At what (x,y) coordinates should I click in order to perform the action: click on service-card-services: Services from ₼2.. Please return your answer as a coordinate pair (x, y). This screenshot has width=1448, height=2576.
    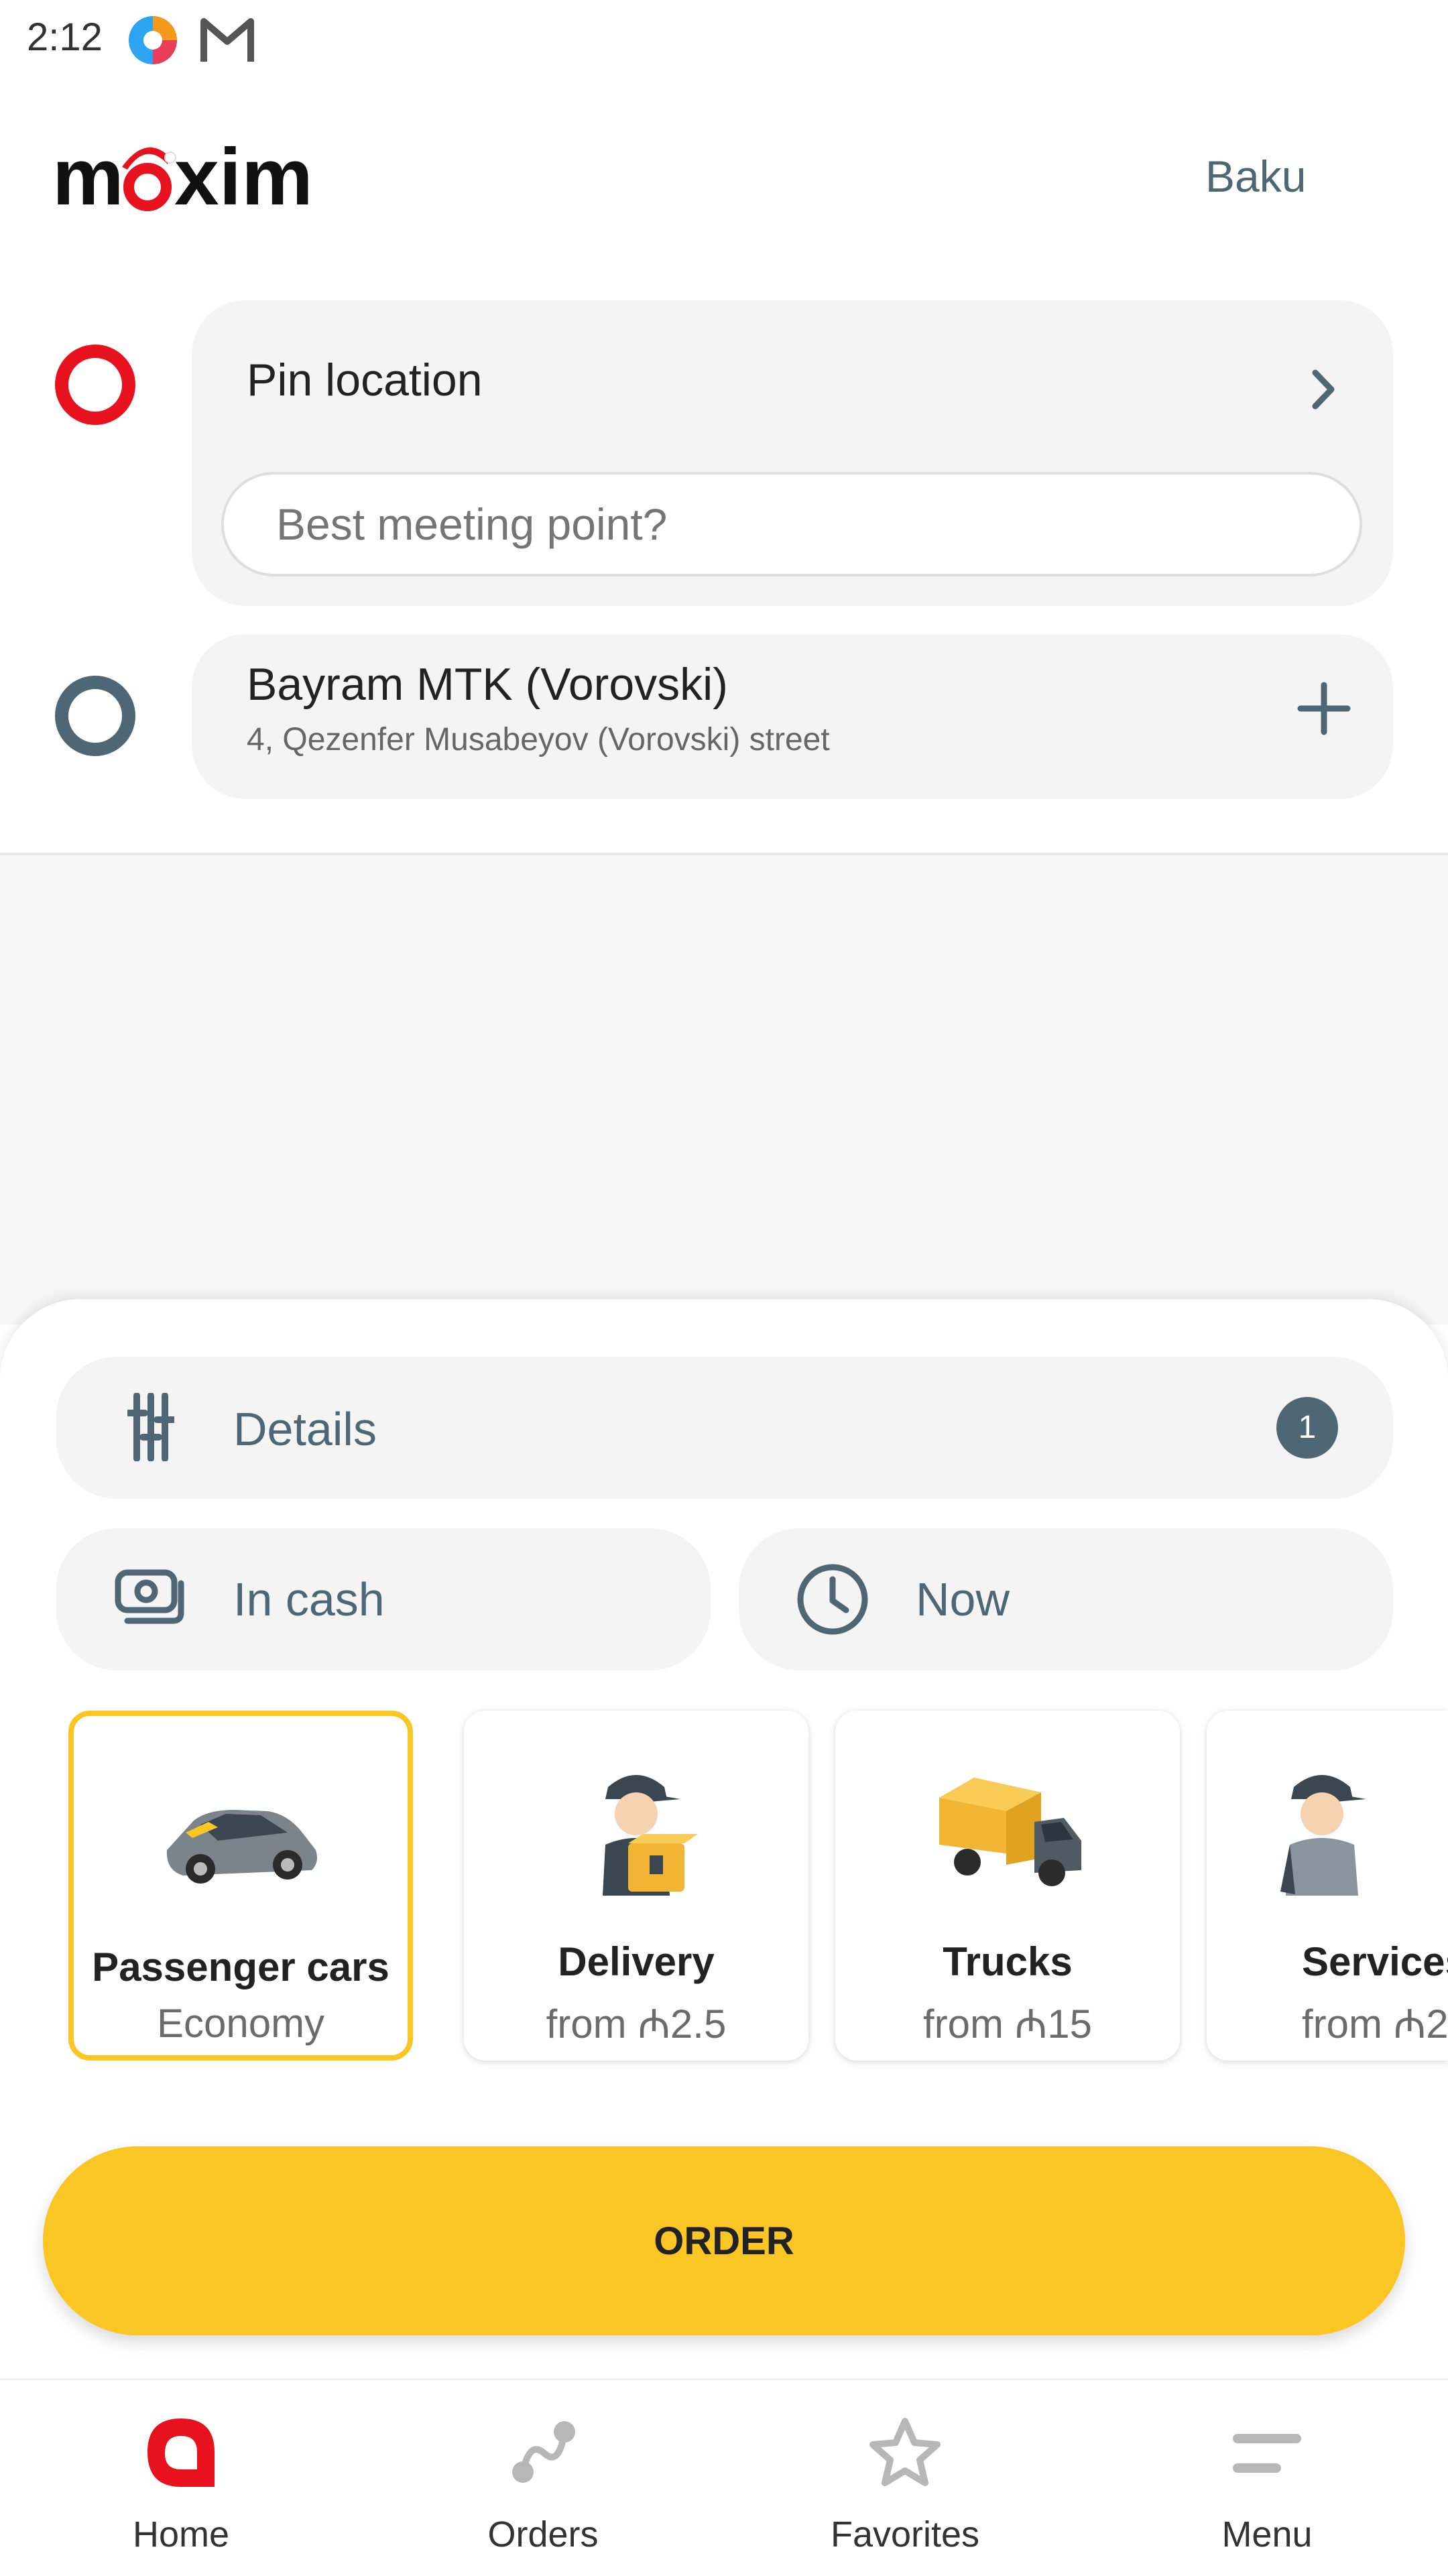
    Looking at the image, I should click on (1327, 1886).